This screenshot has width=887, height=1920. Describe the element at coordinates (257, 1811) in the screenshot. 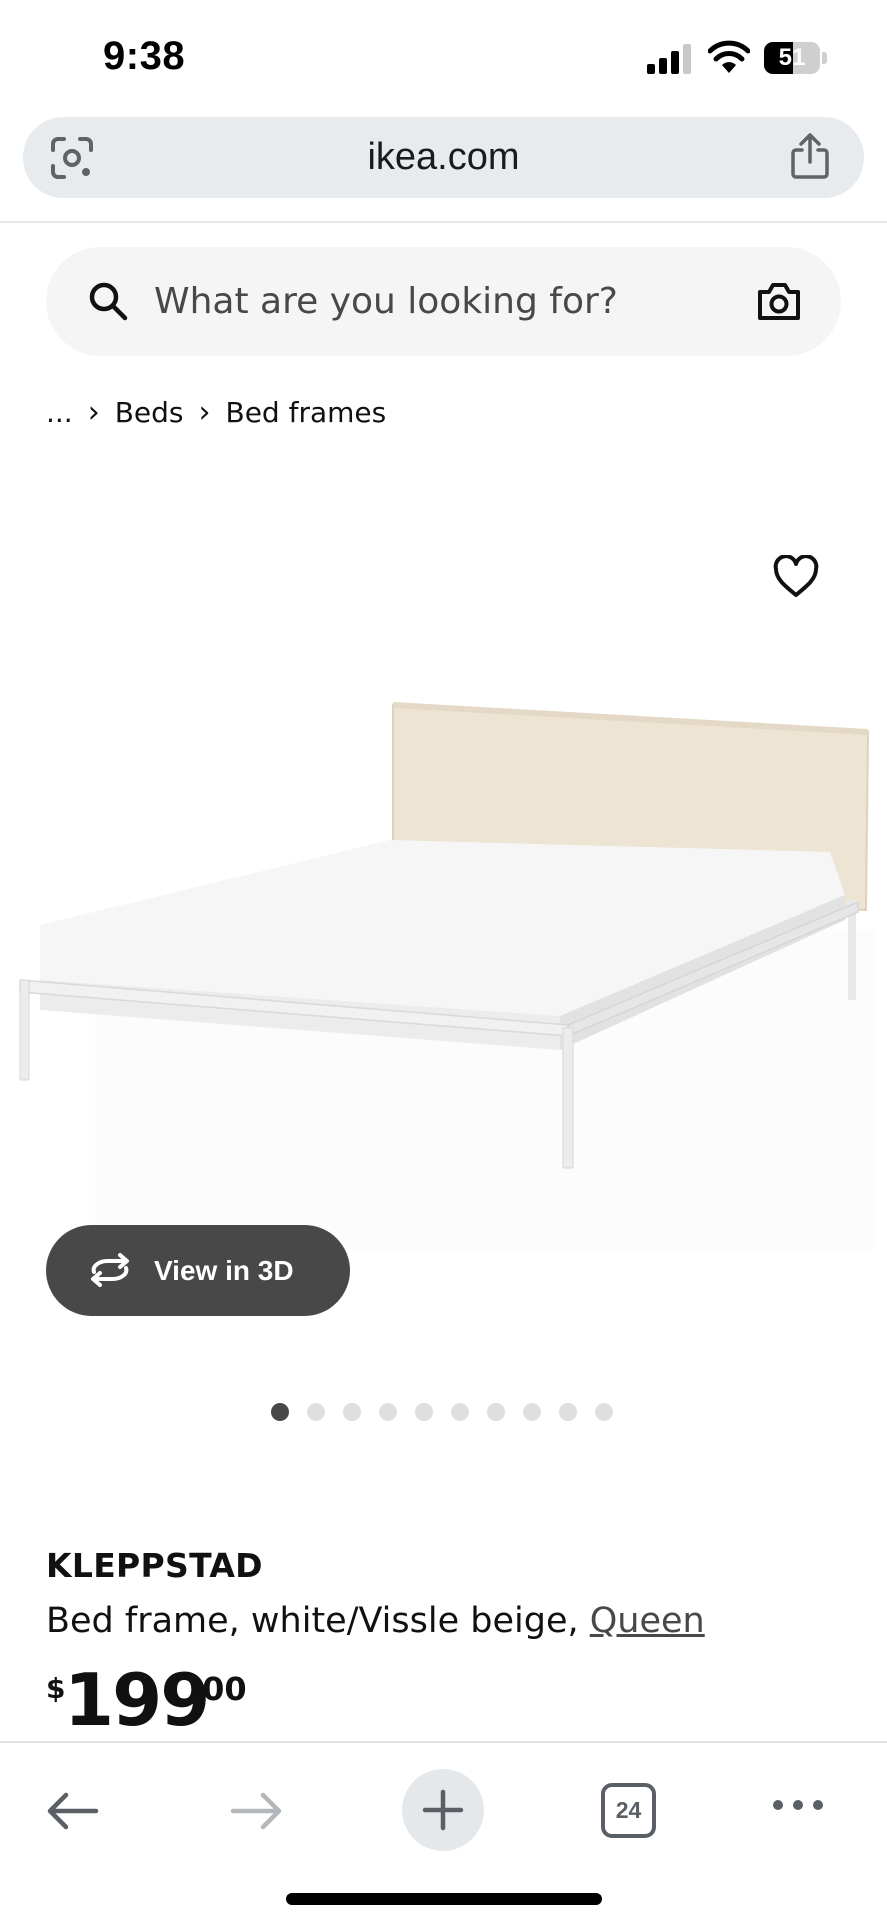

I see `forward-arrow-icon` at that location.